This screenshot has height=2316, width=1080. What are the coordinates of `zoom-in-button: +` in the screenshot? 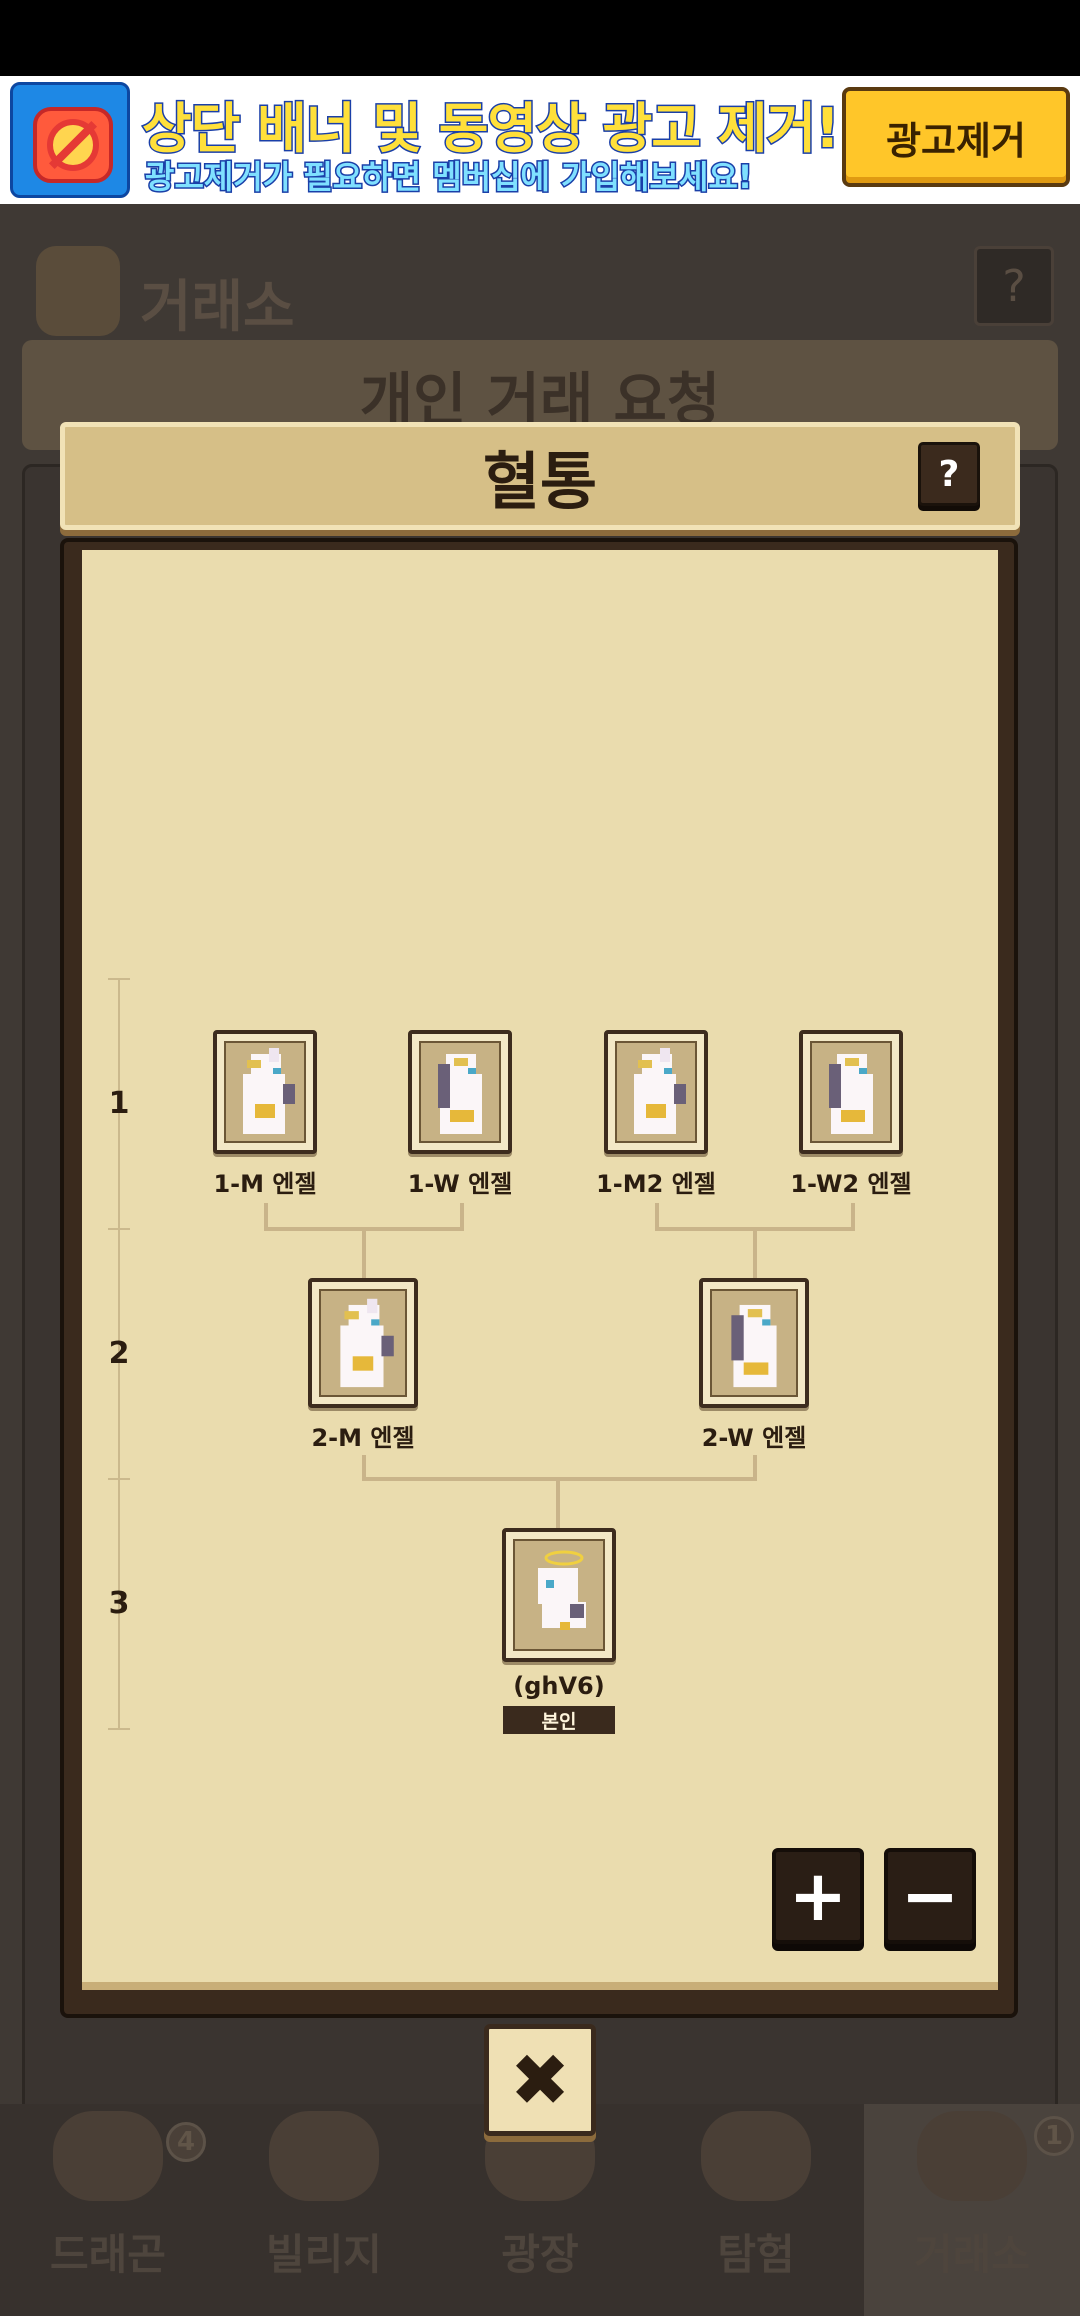 It's located at (818, 1896).